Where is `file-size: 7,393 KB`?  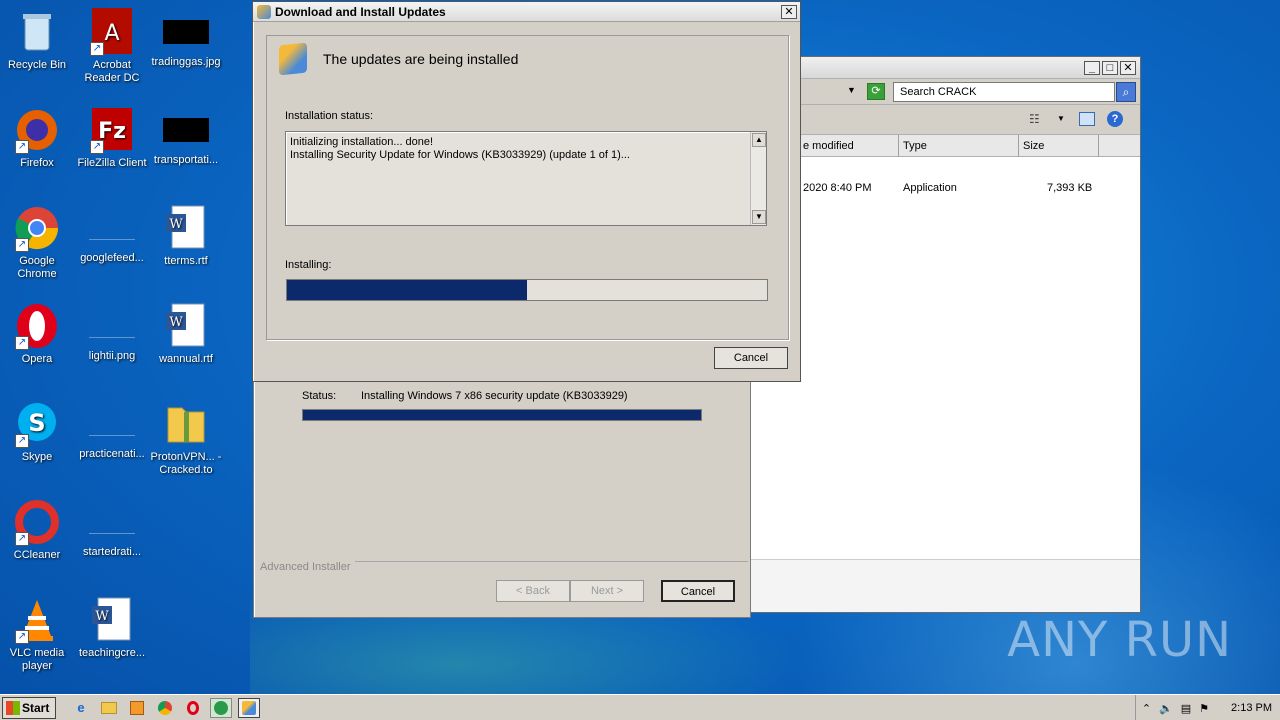
file-size: 7,393 KB is located at coordinates (1070, 188).